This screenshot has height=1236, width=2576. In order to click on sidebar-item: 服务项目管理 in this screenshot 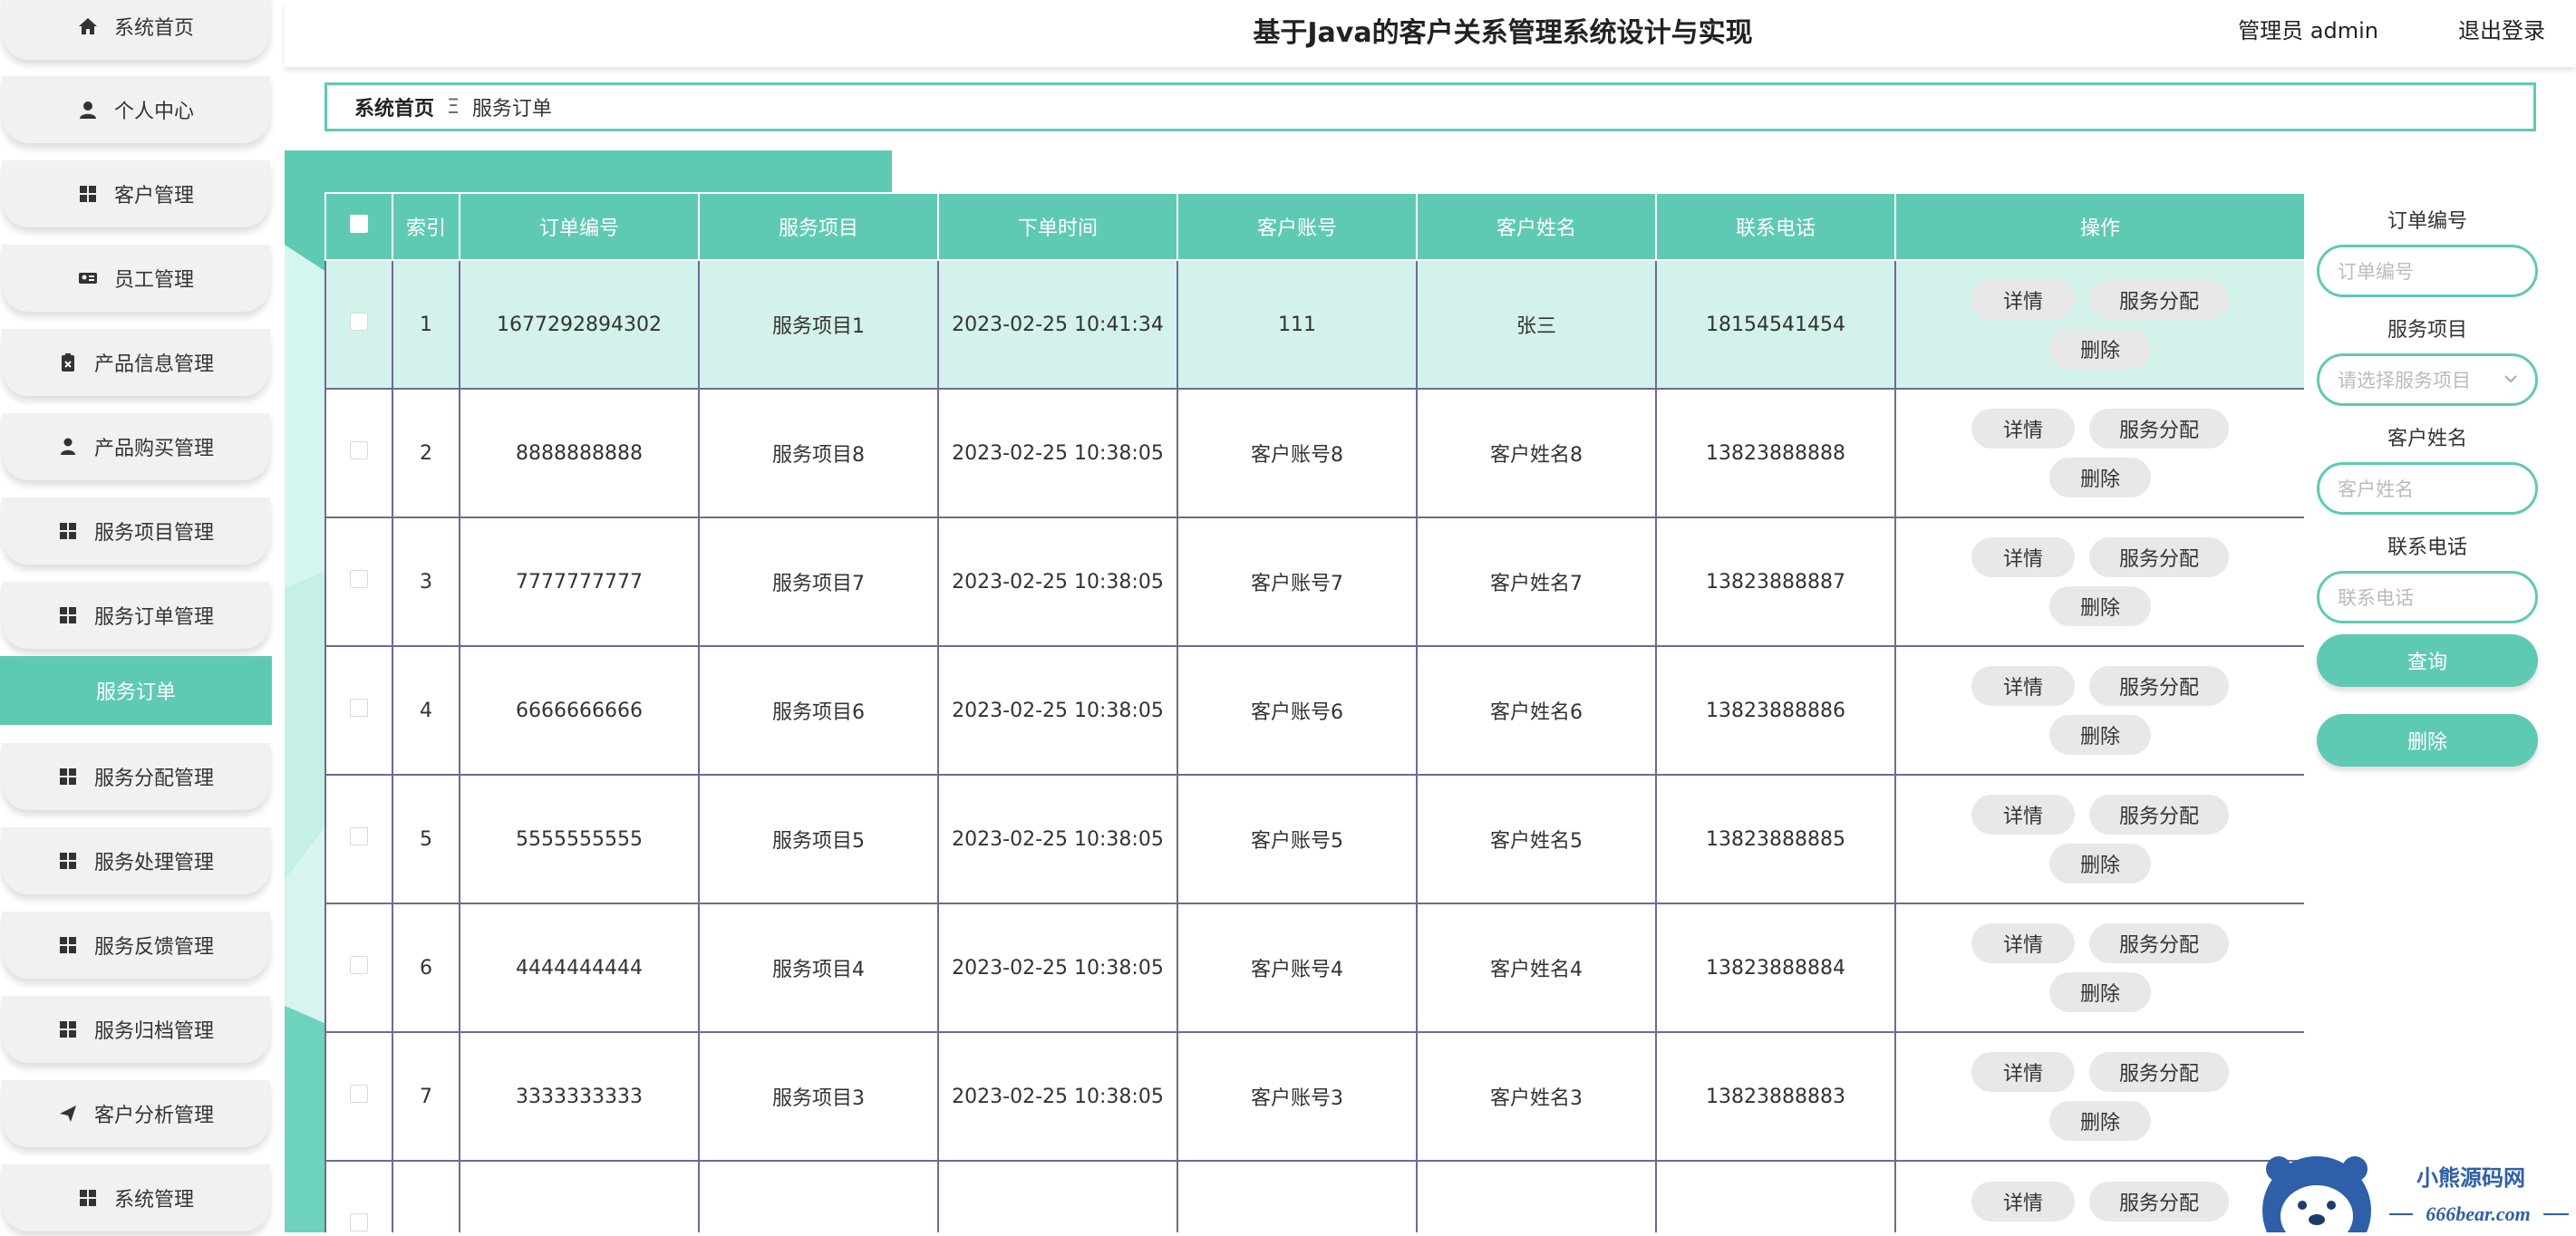, I will do `click(136, 531)`.